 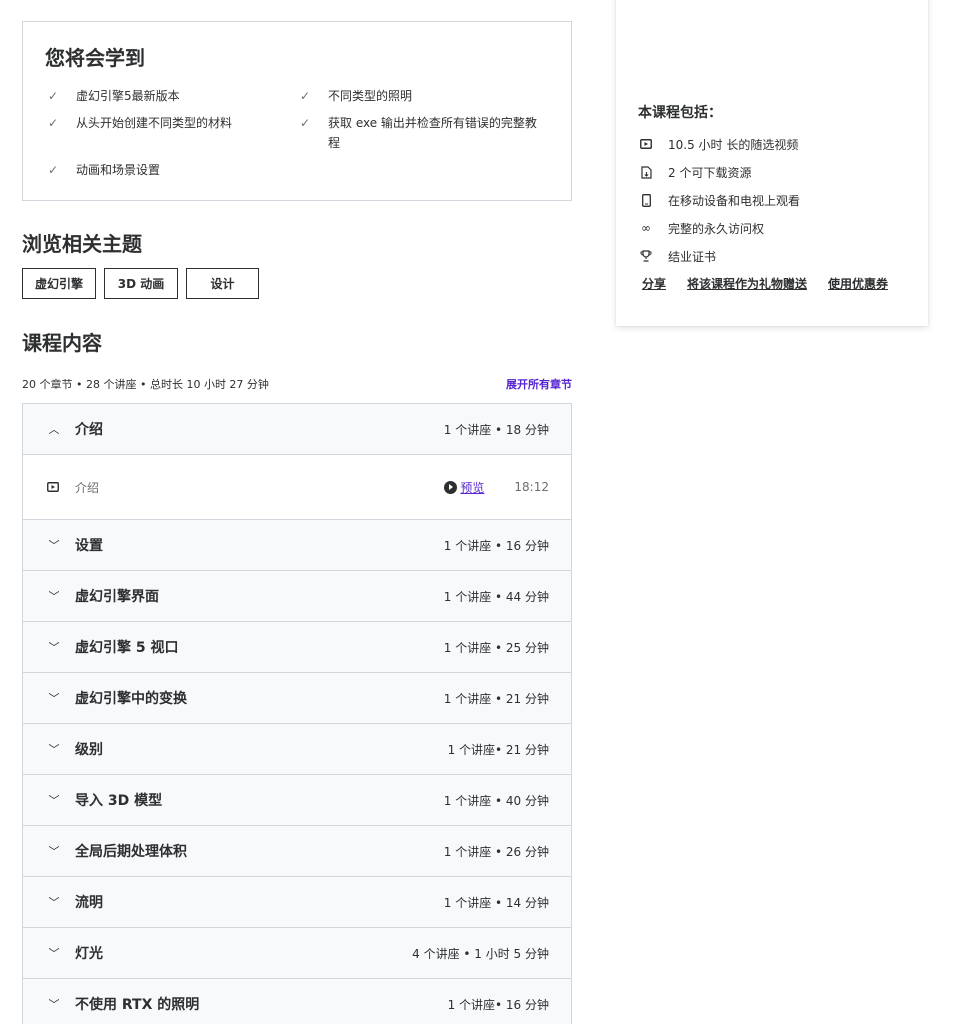 What do you see at coordinates (119, 801) in the screenshot?
I see `section-title: 导入 3D 模型` at bounding box center [119, 801].